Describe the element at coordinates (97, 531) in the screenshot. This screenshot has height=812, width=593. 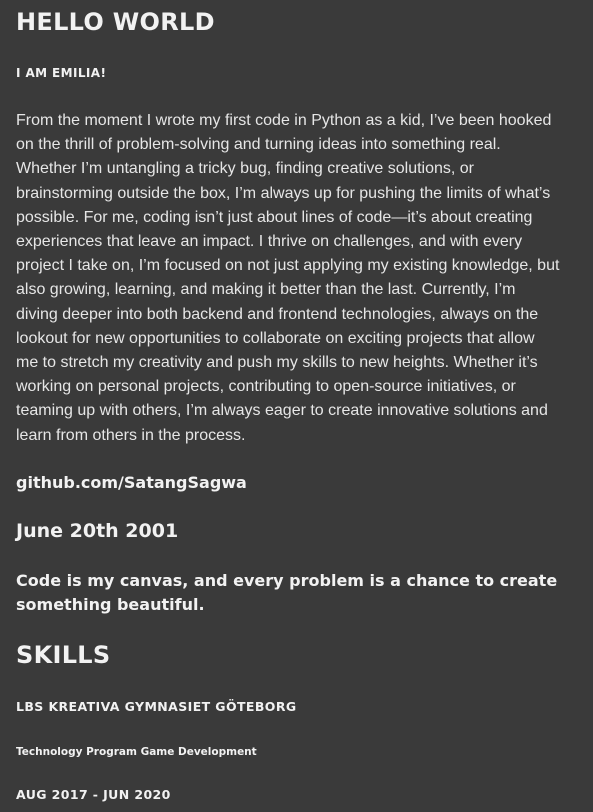
I see `birthdate: June 20th 2001` at that location.